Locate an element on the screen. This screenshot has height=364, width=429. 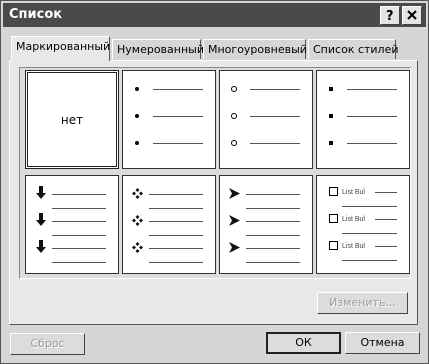
dialog-title: Список is located at coordinates (36, 14).